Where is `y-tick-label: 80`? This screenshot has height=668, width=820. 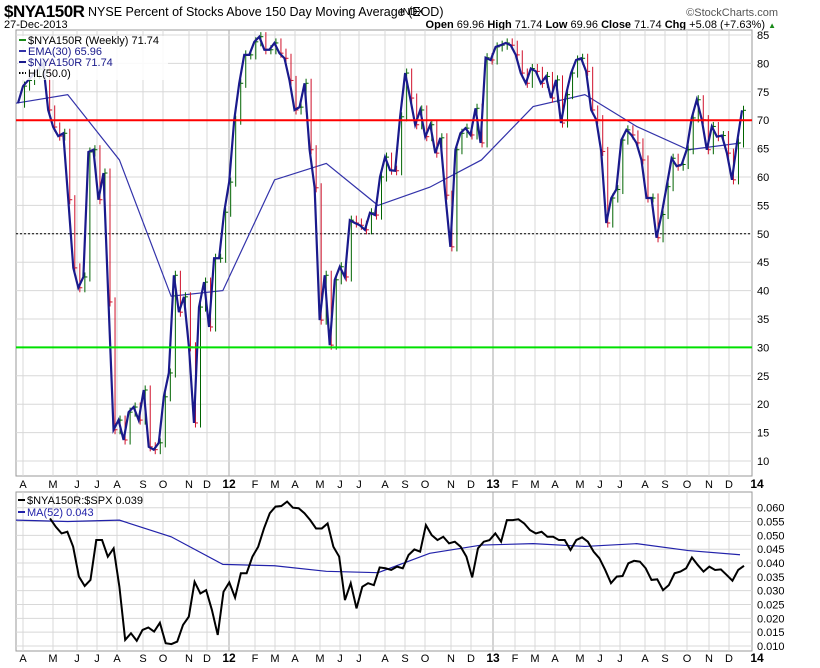
y-tick-label: 80 is located at coordinates (763, 64).